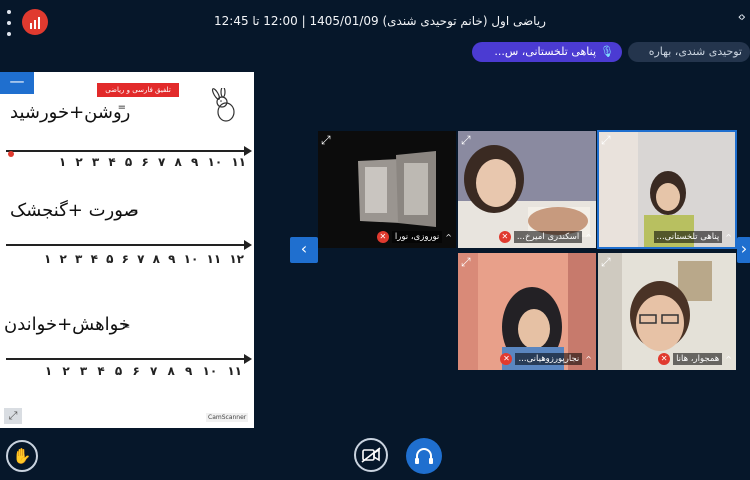 This screenshot has height=480, width=750. I want to click on participant-nameplate: ^ اسکندری امیرخ... ✕, so click(545, 237).